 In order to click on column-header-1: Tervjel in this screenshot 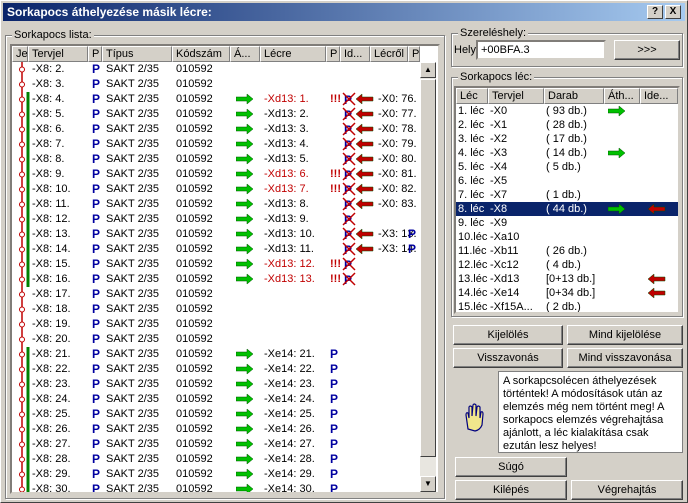, I will do `click(58, 54)`.